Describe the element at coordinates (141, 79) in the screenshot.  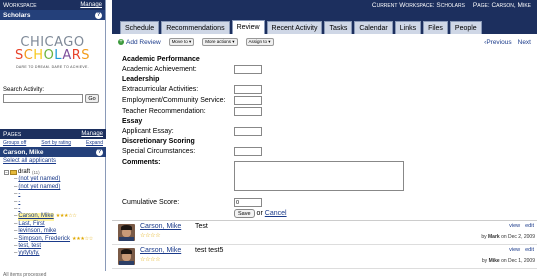
I see `section-leadership: Leadership` at that location.